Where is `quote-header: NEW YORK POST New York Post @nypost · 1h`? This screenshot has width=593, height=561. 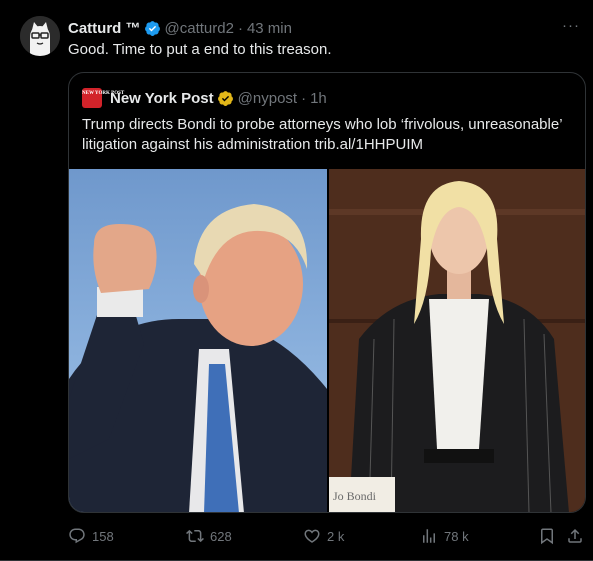 quote-header: NEW YORK POST New York Post @nypost · 1h is located at coordinates (204, 98).